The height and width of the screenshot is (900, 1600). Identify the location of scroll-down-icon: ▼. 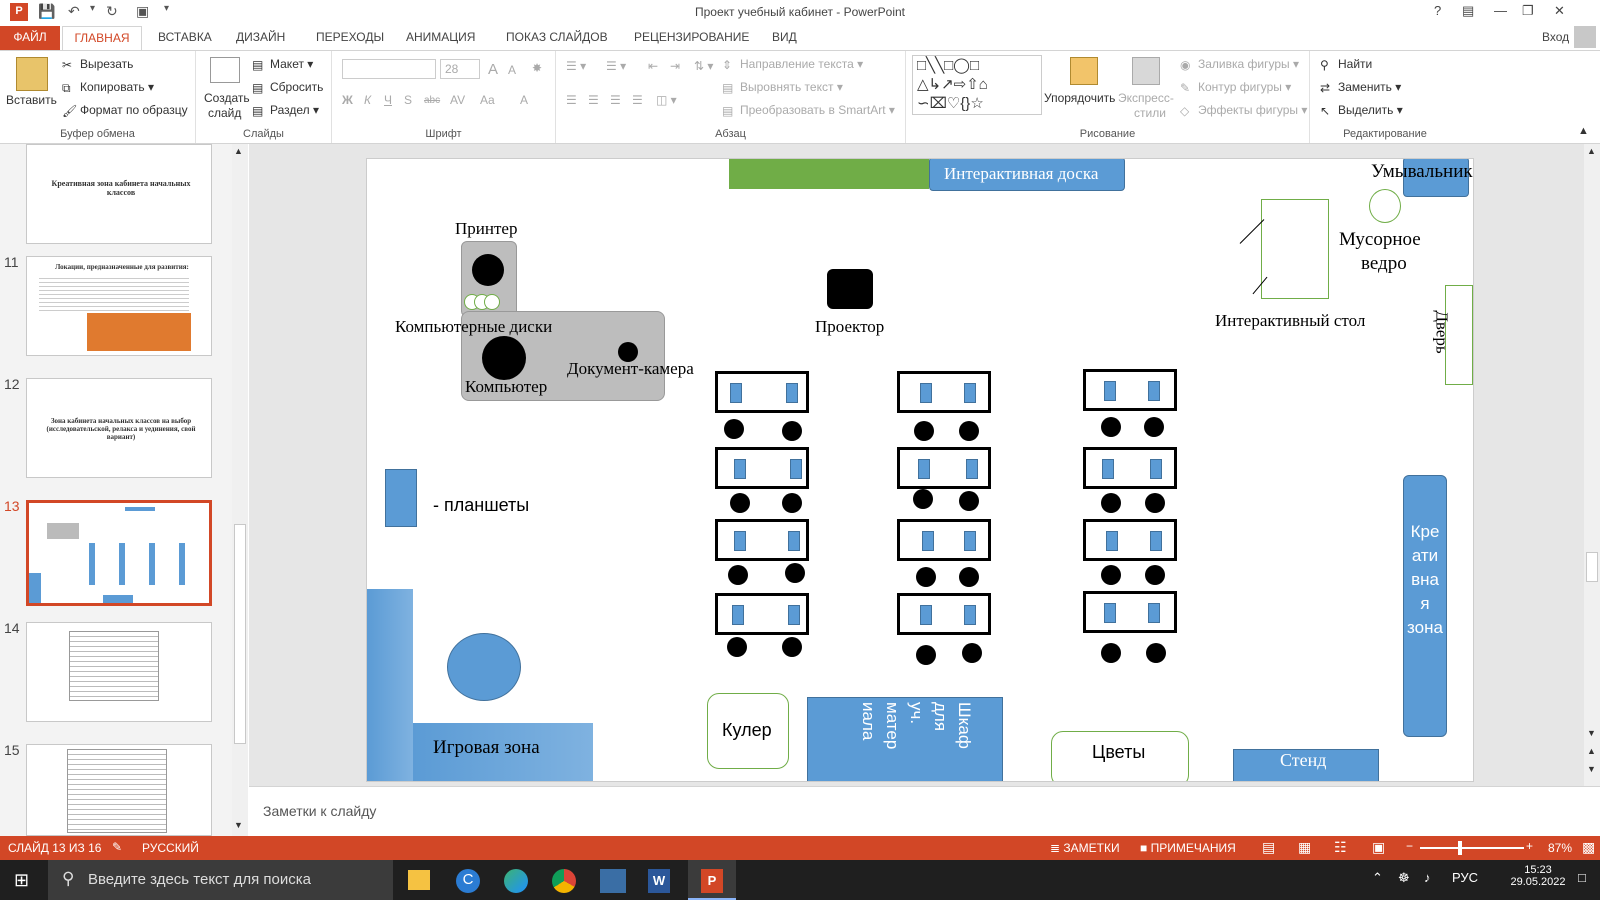
(1591, 733).